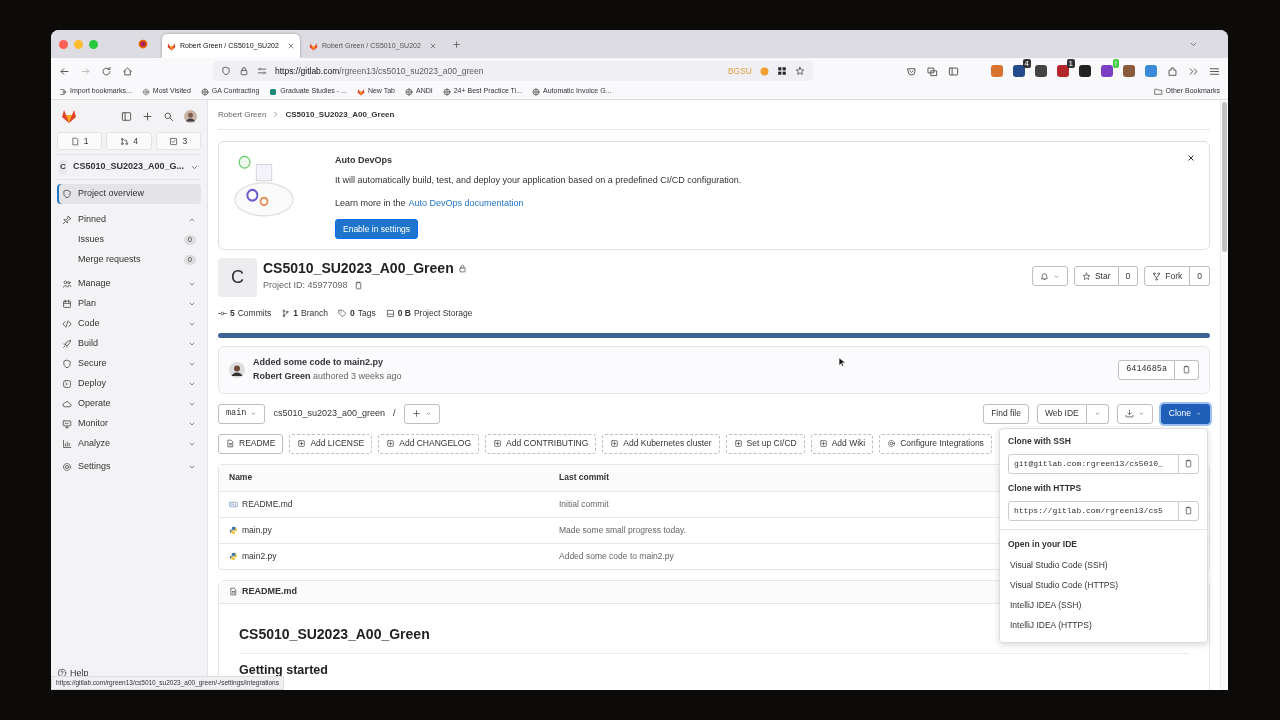 This screenshot has width=1280, height=720. I want to click on project-title: CS5010_SU2023_A00_Green, so click(358, 268).